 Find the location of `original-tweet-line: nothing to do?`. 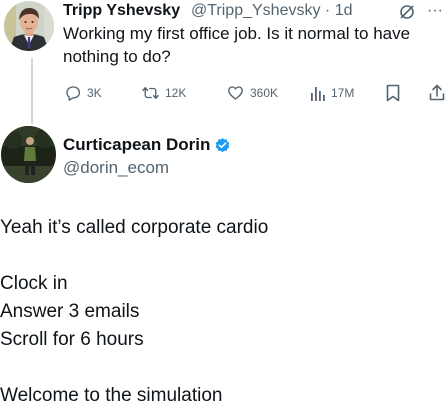

original-tweet-line: nothing to do? is located at coordinates (117, 56).